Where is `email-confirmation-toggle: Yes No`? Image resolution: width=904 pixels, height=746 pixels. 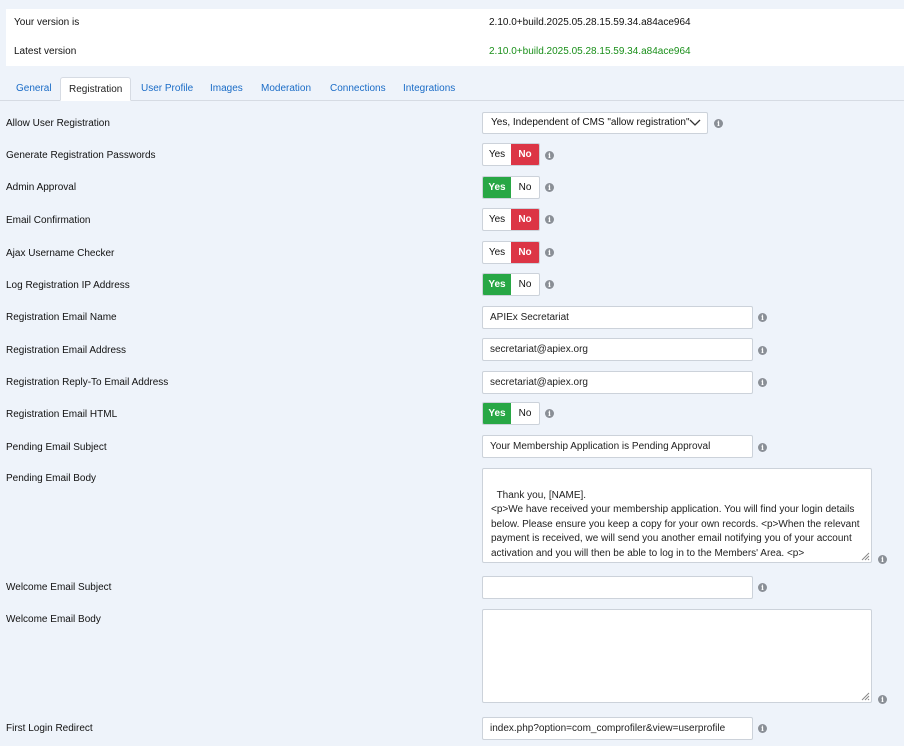 email-confirmation-toggle: Yes No is located at coordinates (511, 219).